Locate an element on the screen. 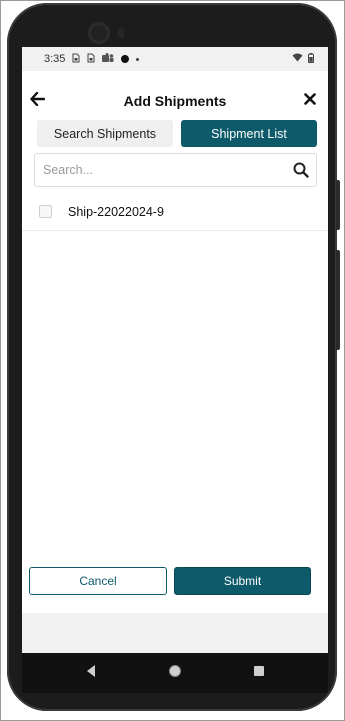 This screenshot has width=345, height=721. status-time: 3:35 is located at coordinates (55, 59).